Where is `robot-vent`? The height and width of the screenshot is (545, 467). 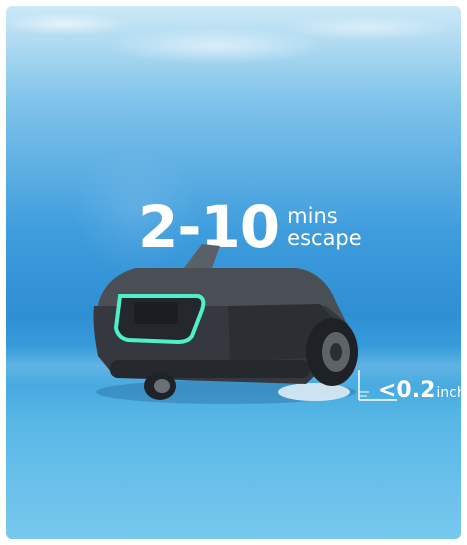
robot-vent is located at coordinates (156, 313).